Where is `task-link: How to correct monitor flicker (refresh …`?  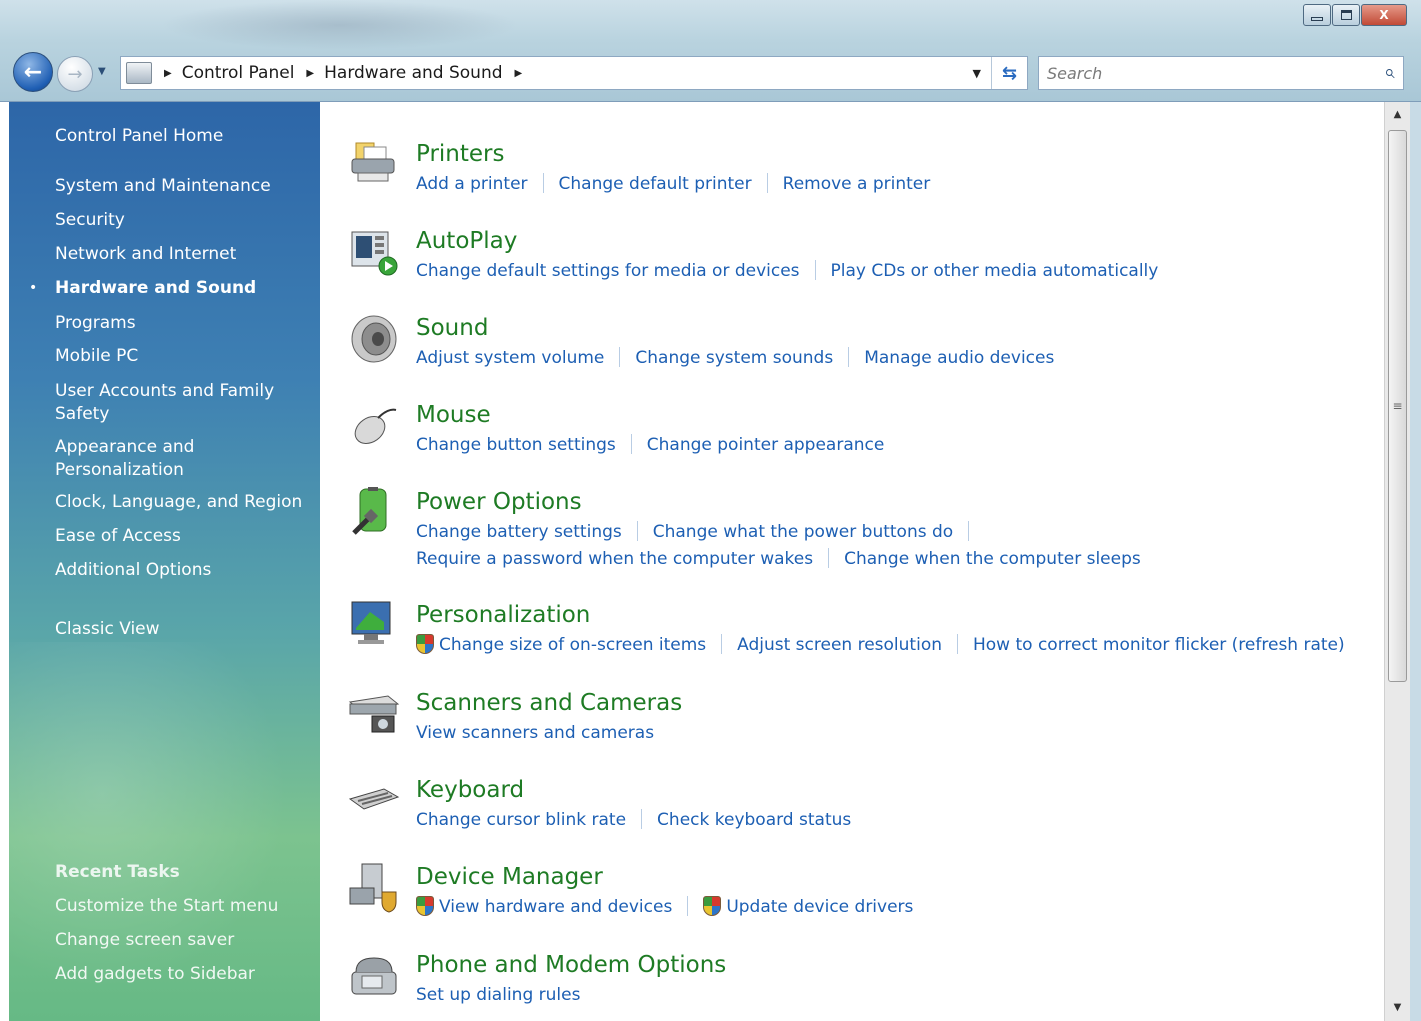
task-link: How to correct monitor flicker (refresh … is located at coordinates (1159, 645).